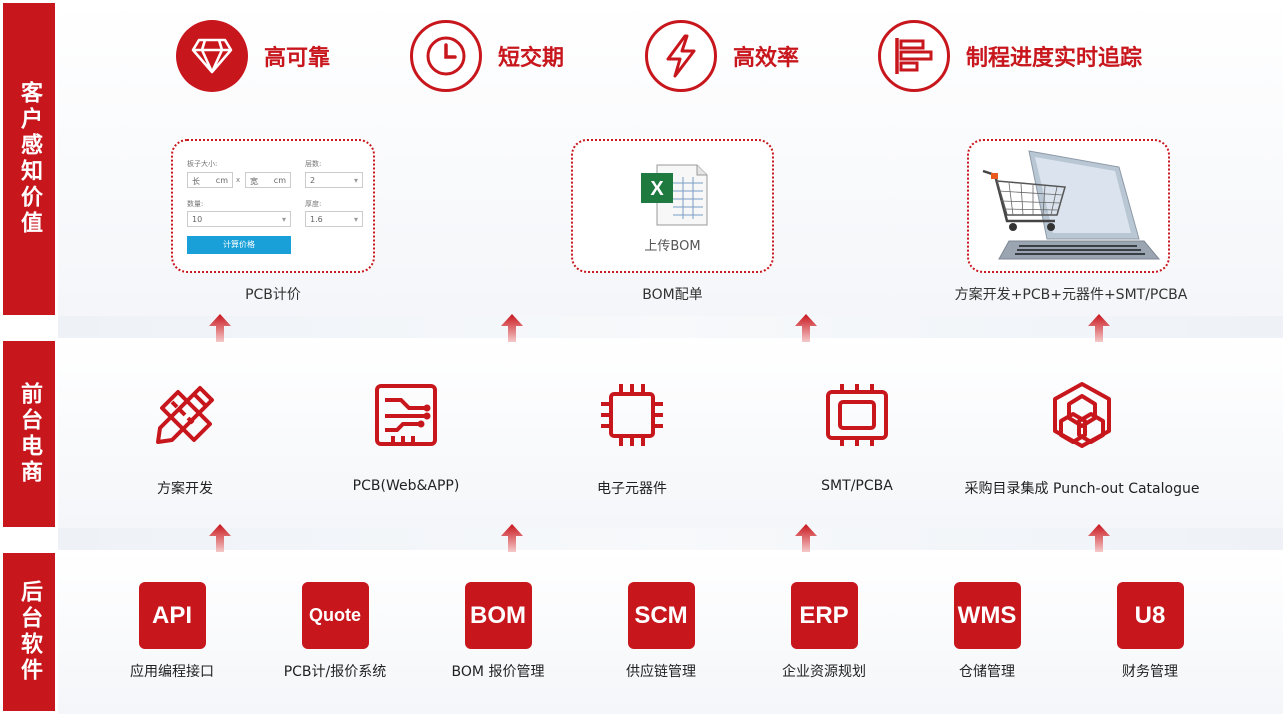 The image size is (1283, 714). I want to click on value-item-reliability: 高可靠, so click(253, 56).